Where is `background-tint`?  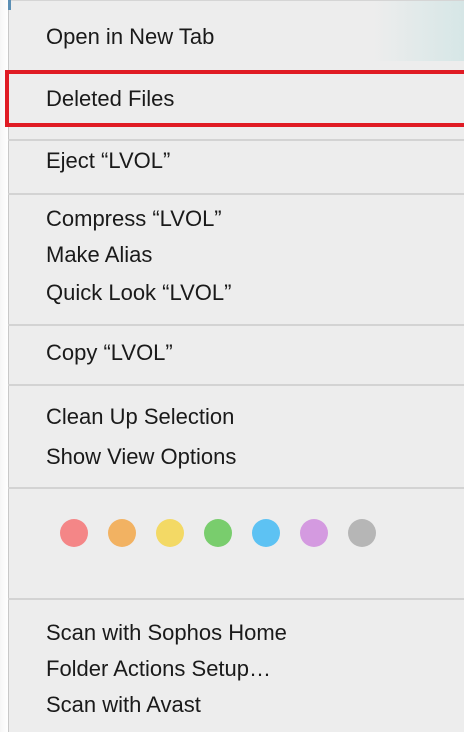 background-tint is located at coordinates (419, 31).